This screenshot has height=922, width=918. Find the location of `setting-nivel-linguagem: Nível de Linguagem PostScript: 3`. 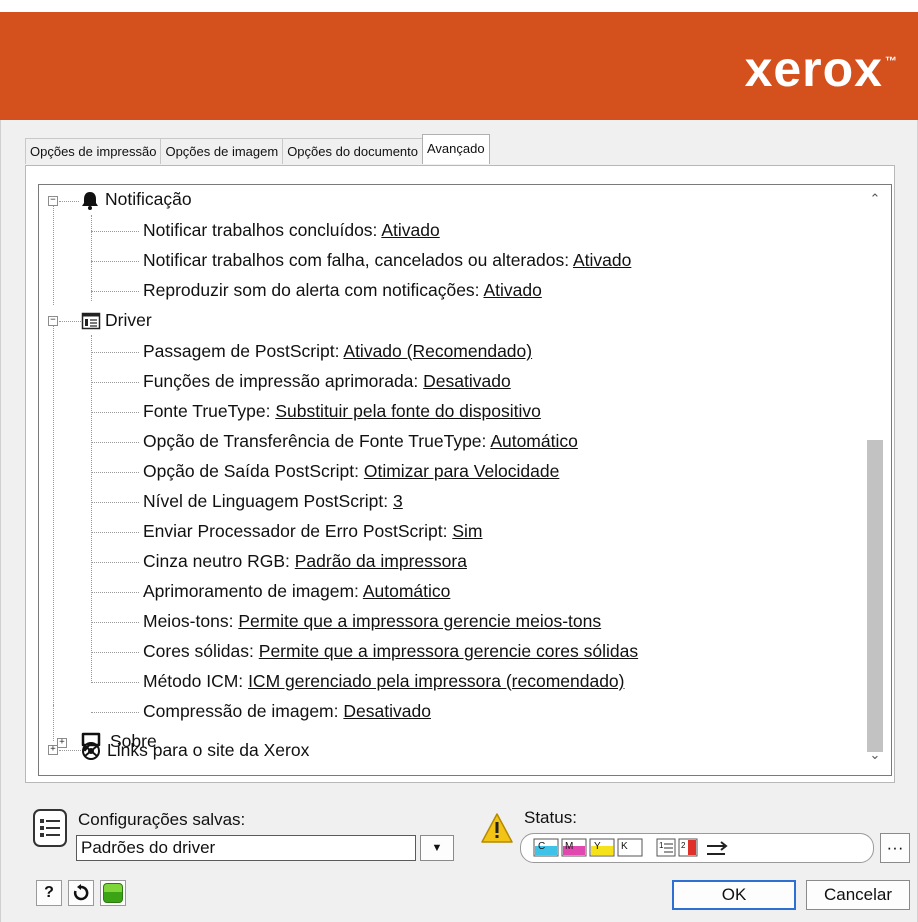

setting-nivel-linguagem: Nível de Linguagem PostScript: 3 is located at coordinates (273, 501).